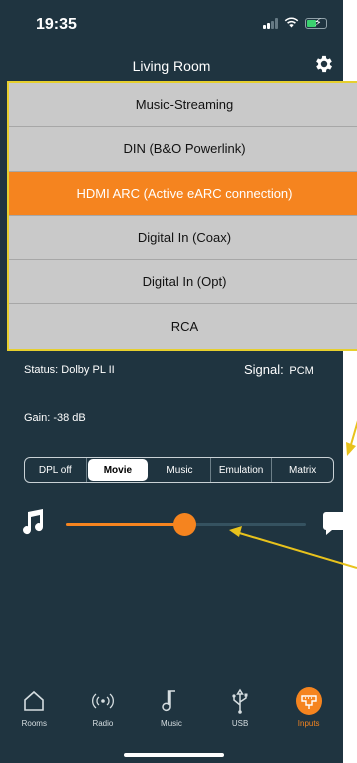 Image resolution: width=357 pixels, height=763 pixels. I want to click on tab-label: USB, so click(240, 723).